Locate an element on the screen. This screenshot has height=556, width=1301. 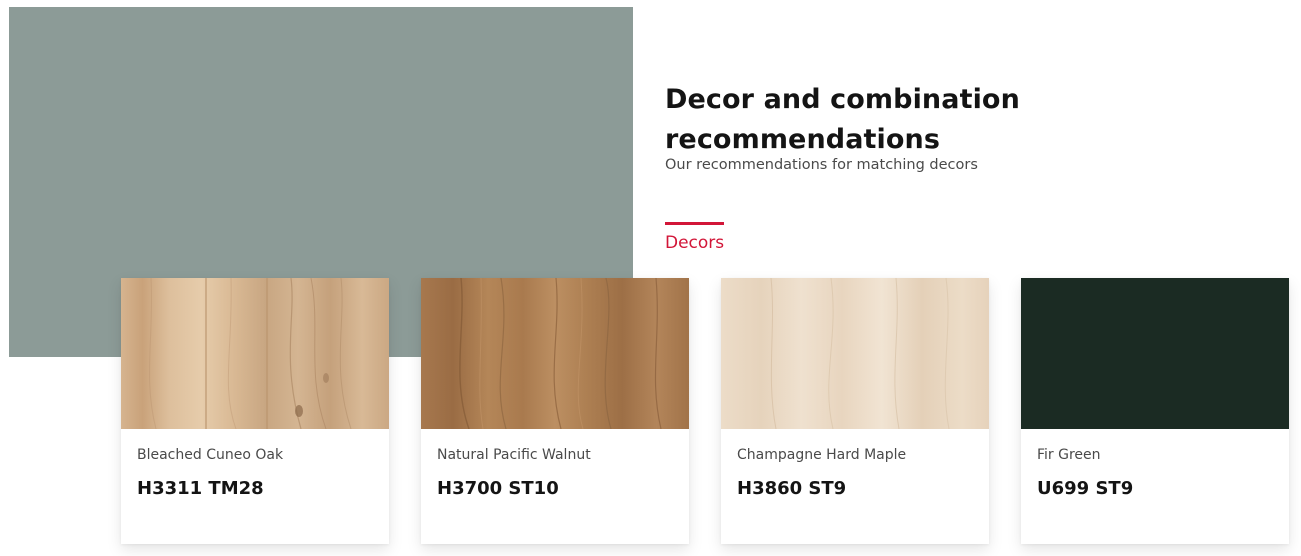
decor-code: H3311 TM28 is located at coordinates (200, 488).